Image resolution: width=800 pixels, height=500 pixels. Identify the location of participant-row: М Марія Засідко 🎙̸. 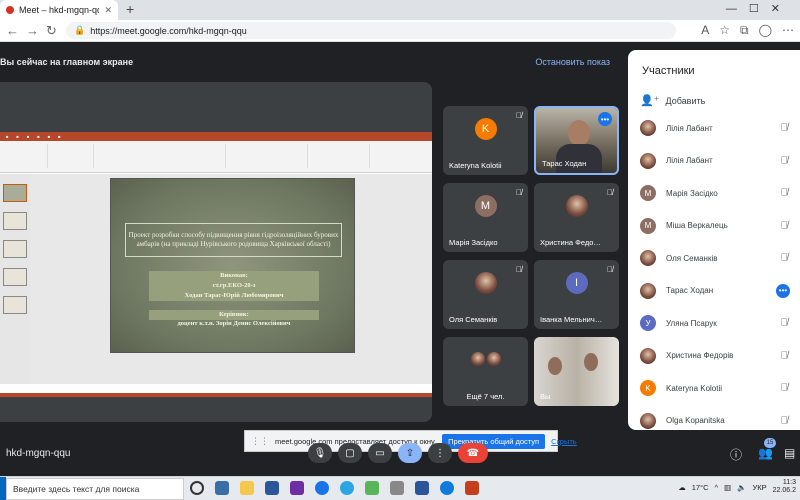
(719, 193).